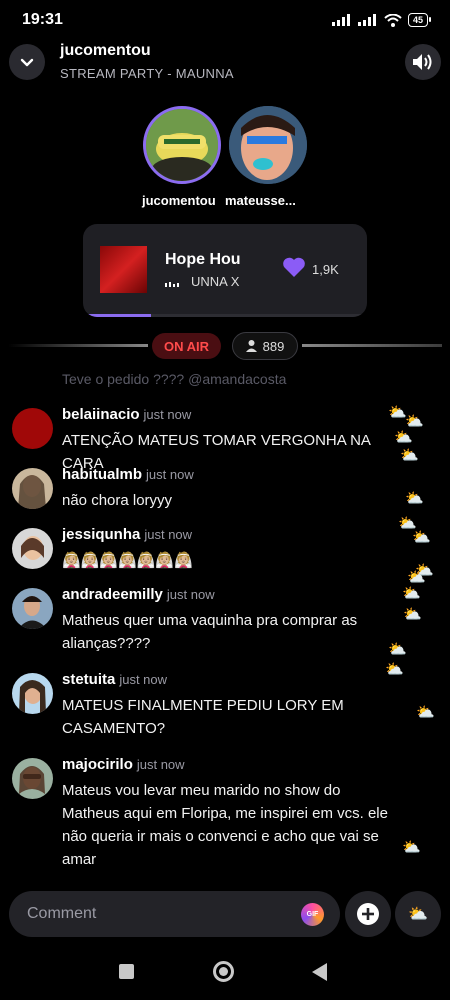 The image size is (450, 1000). I want to click on nav-square-icon, so click(126, 971).